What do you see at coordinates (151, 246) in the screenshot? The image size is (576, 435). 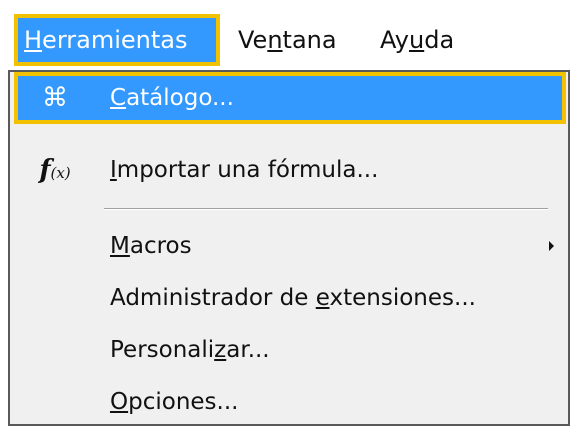 I see `menu-item-label: Macros` at bounding box center [151, 246].